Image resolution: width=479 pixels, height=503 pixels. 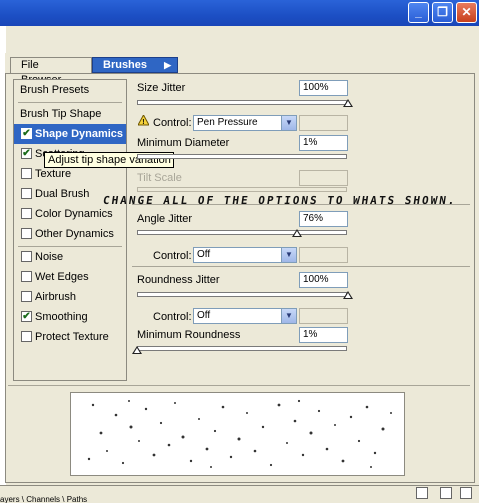 What do you see at coordinates (239, 13) in the screenshot?
I see `title-bar: _ ❐ ✕` at bounding box center [239, 13].